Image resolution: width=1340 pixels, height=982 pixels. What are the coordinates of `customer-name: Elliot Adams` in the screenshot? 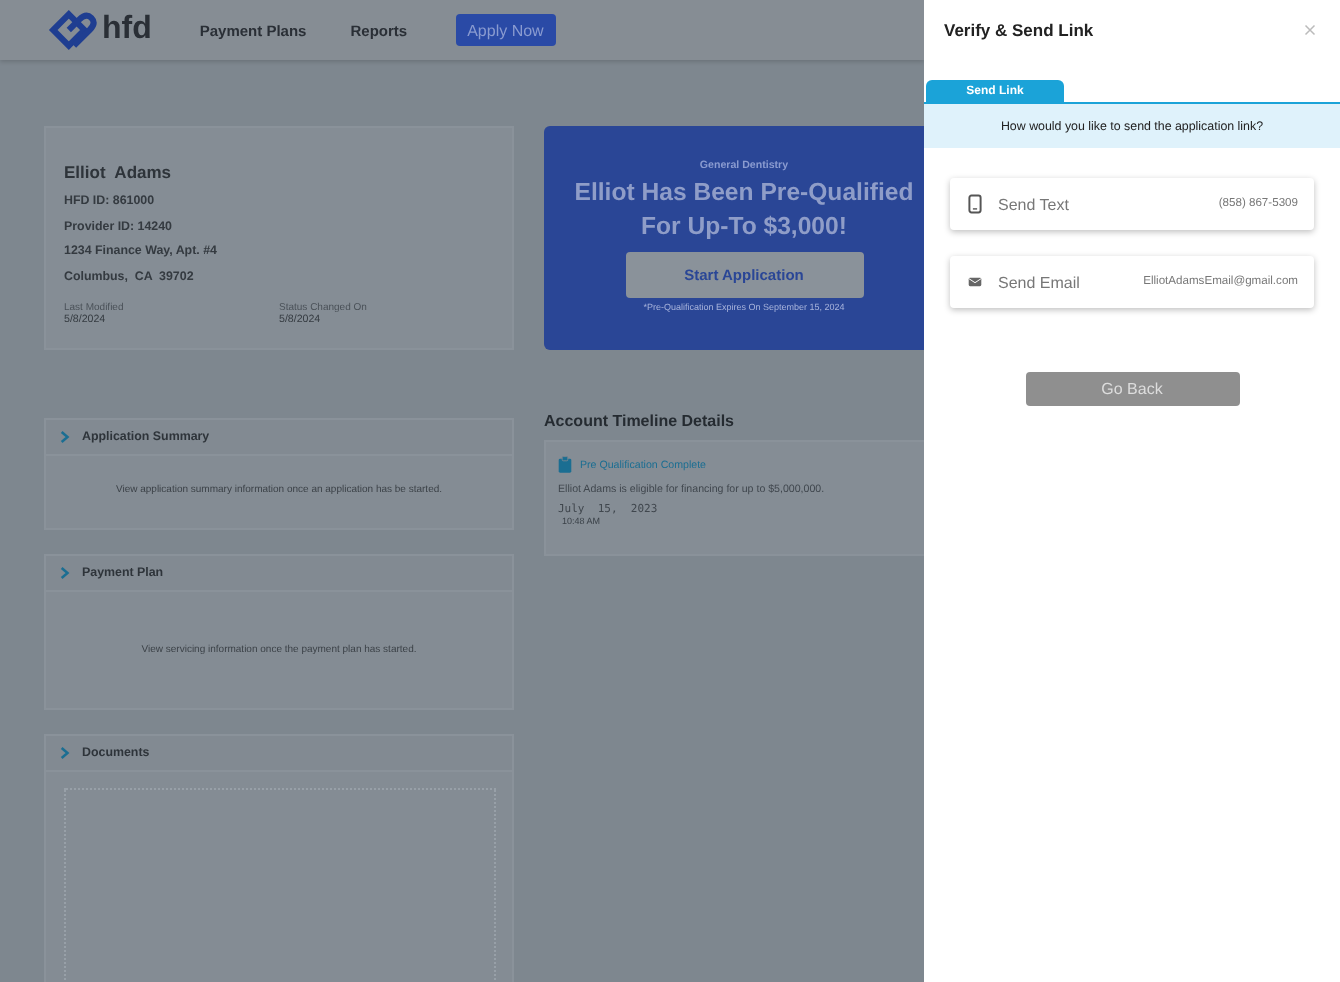 It's located at (119, 172).